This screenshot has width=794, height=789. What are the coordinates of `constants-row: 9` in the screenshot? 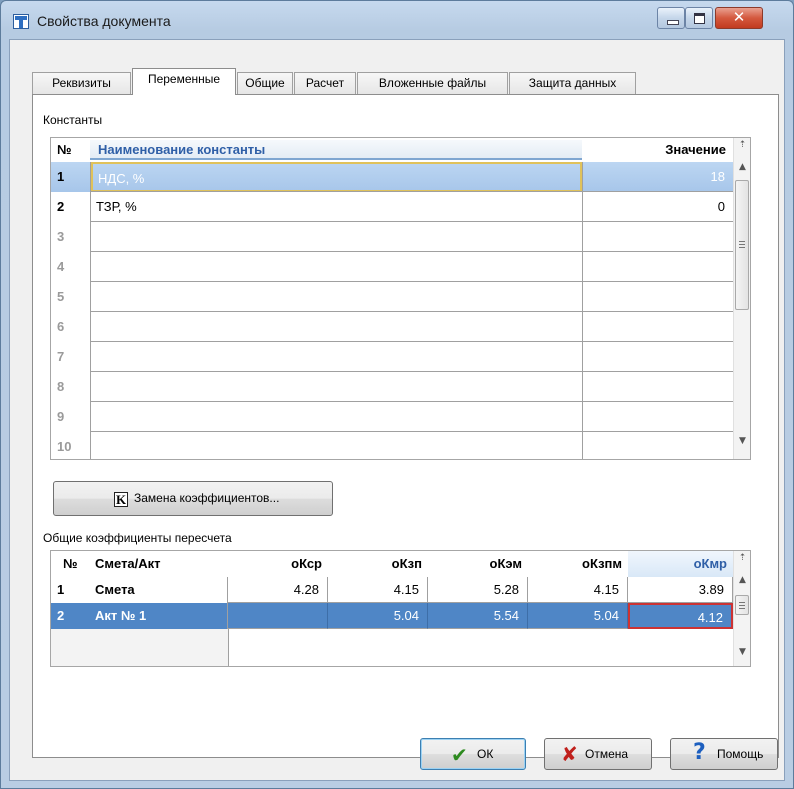 It's located at (392, 417).